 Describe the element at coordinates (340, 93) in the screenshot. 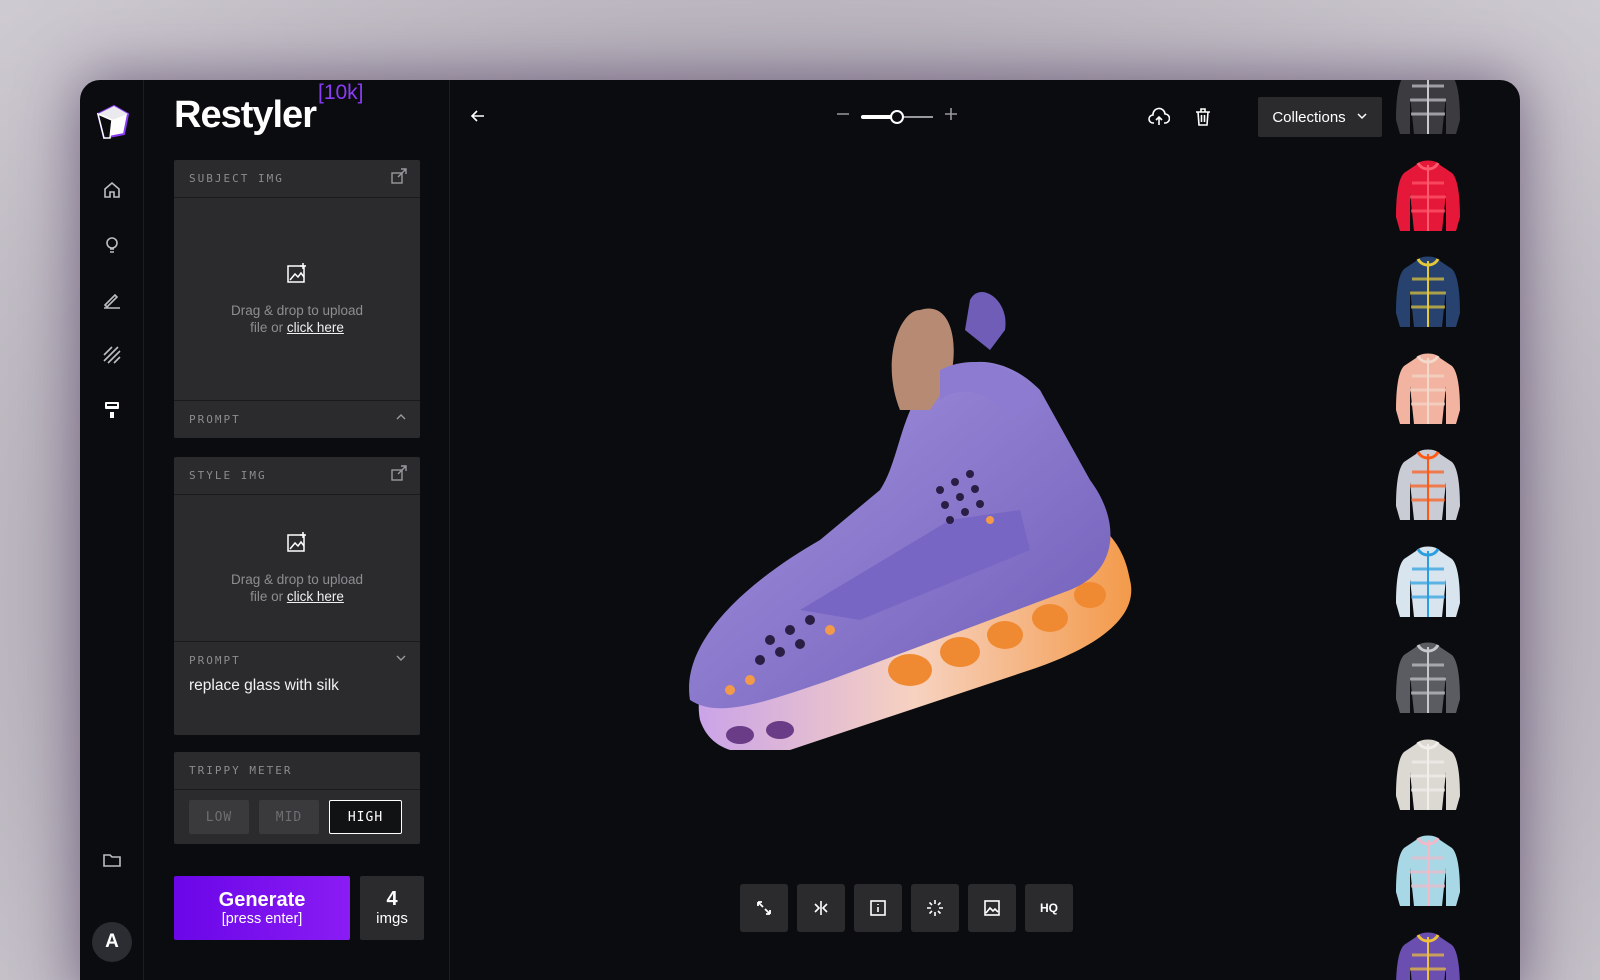

I see `brand-badge: [10k]` at that location.